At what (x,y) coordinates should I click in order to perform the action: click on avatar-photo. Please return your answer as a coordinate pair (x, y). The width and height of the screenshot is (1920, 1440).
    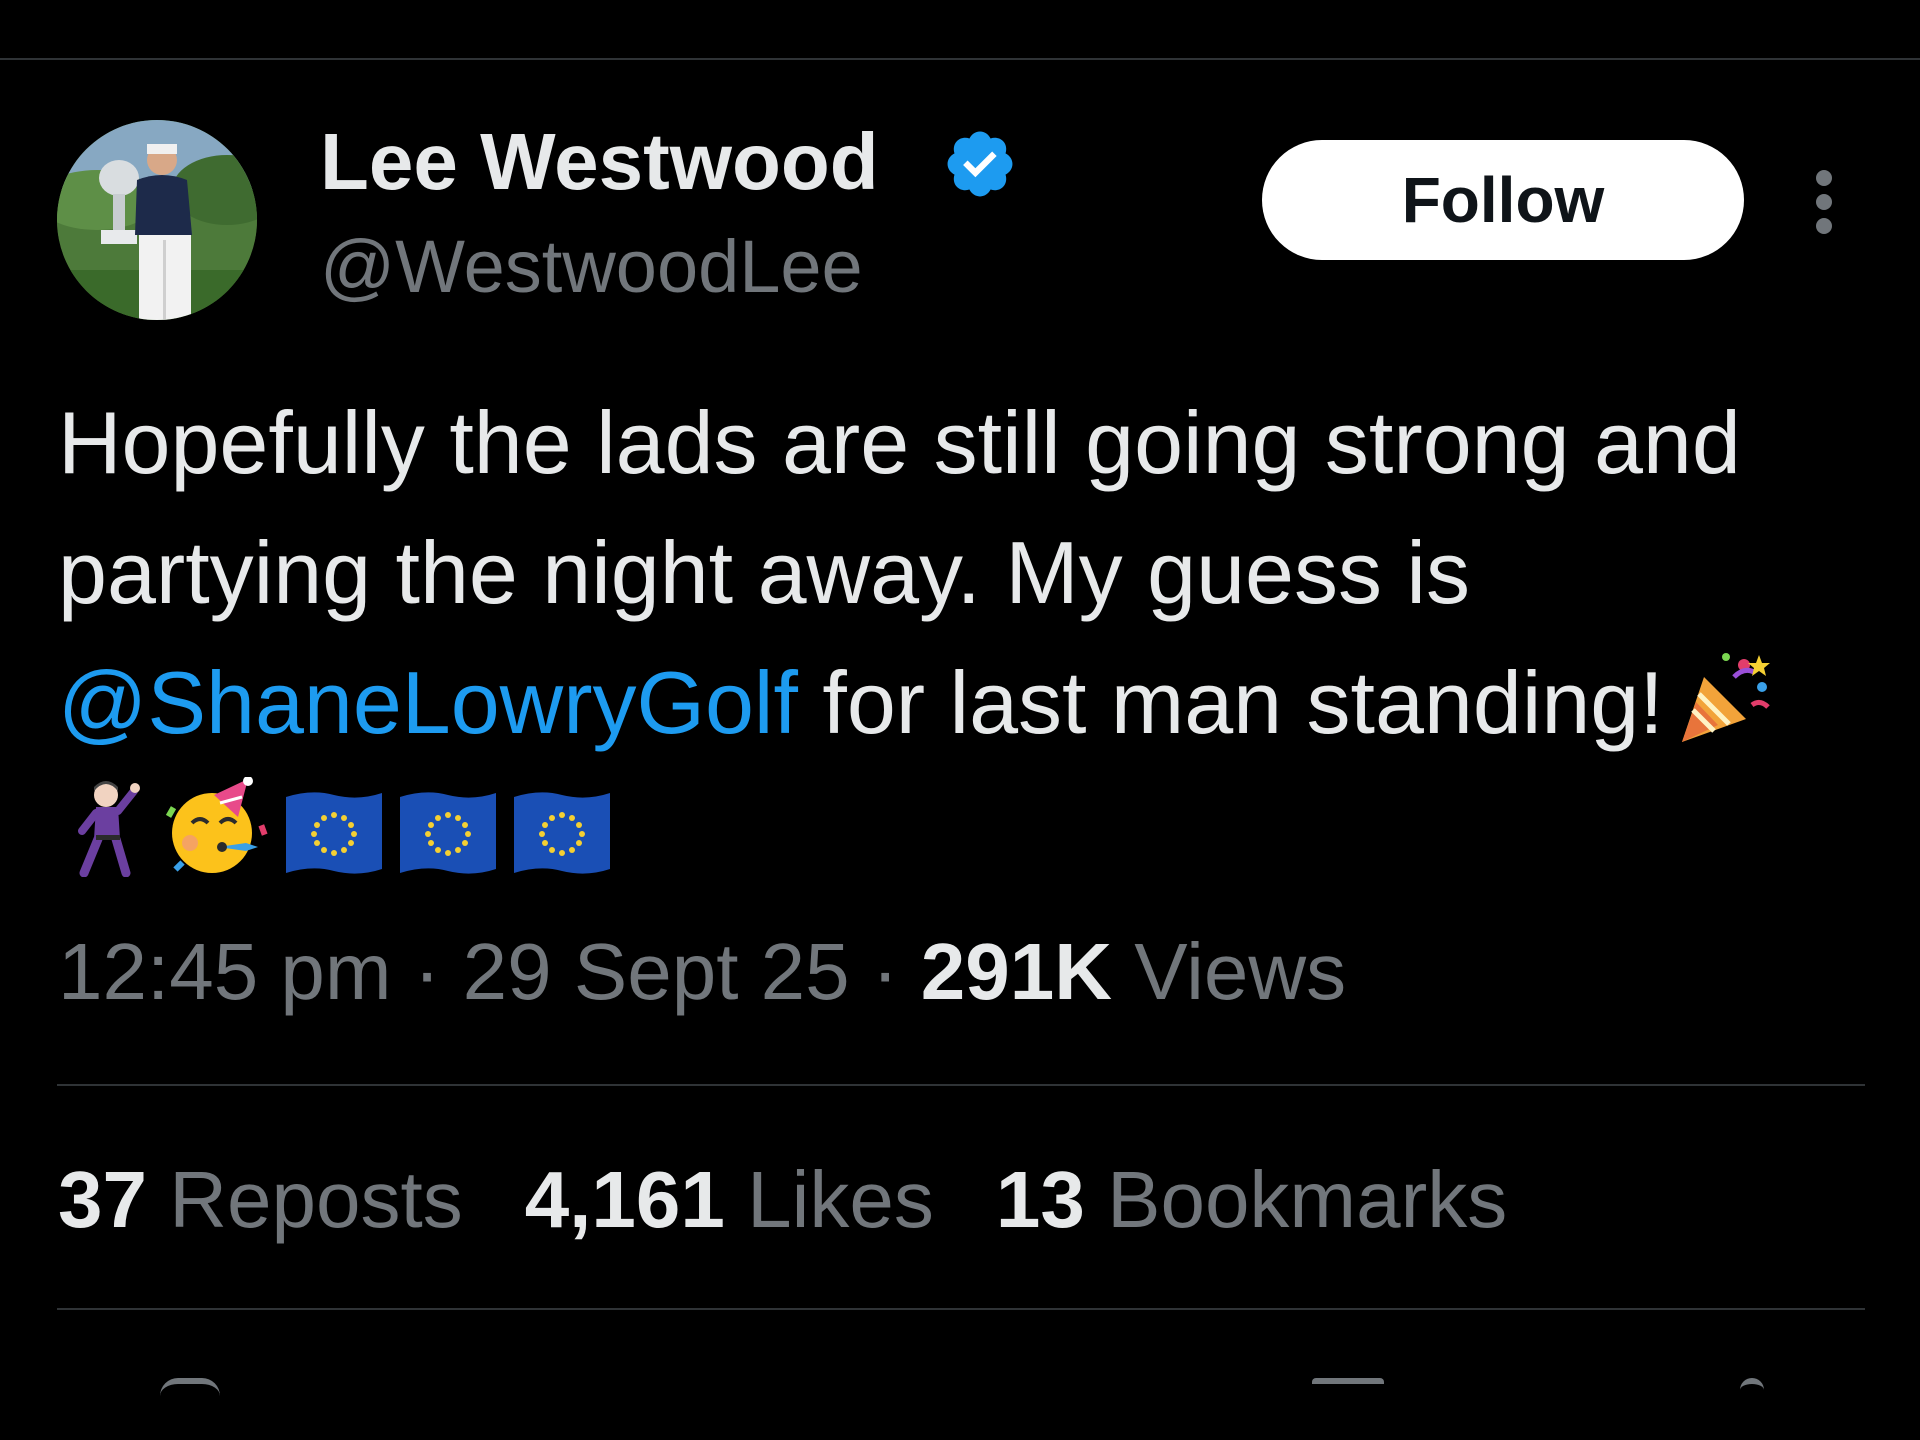
    Looking at the image, I should click on (157, 220).